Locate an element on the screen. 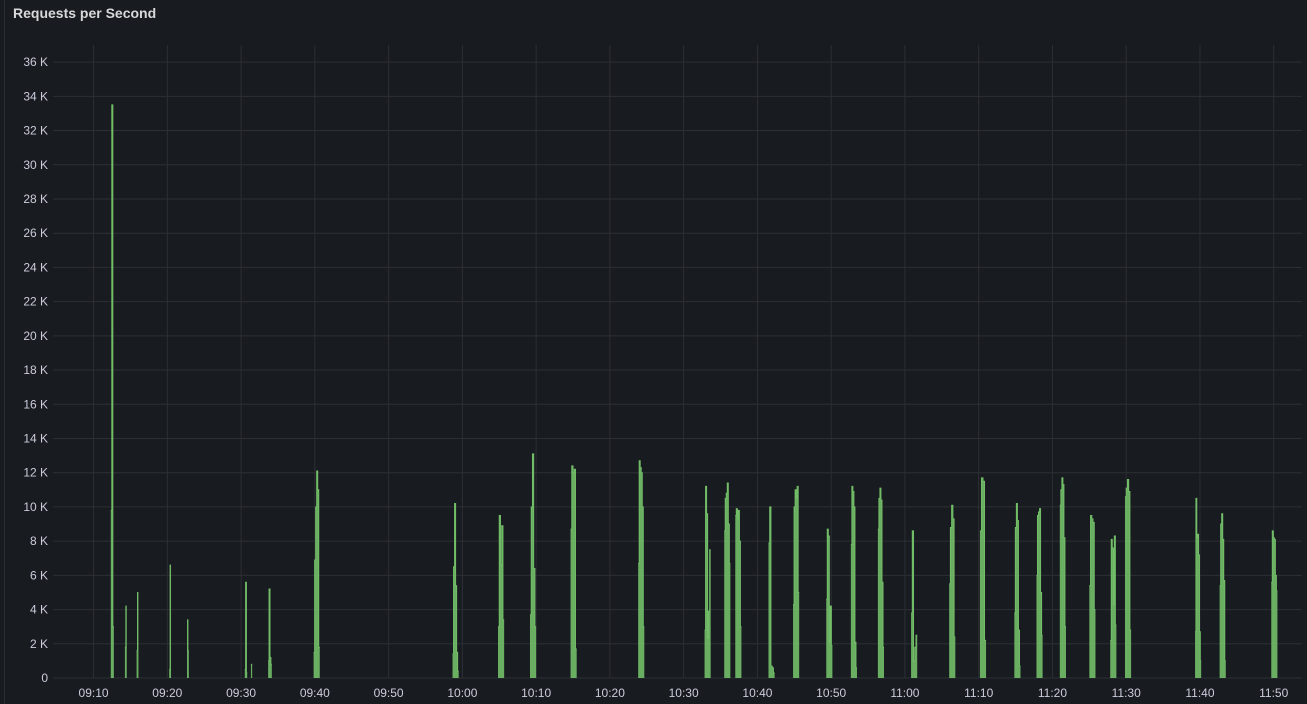 The width and height of the screenshot is (1307, 704). y-tick-label: 26 K is located at coordinates (35, 233).